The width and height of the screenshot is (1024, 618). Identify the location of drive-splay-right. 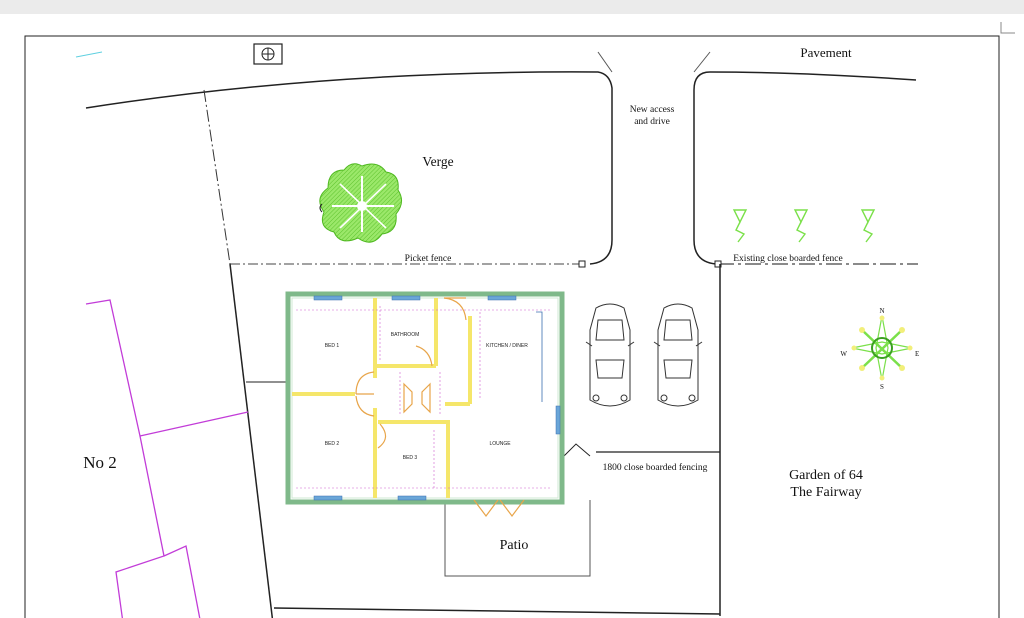
(702, 62).